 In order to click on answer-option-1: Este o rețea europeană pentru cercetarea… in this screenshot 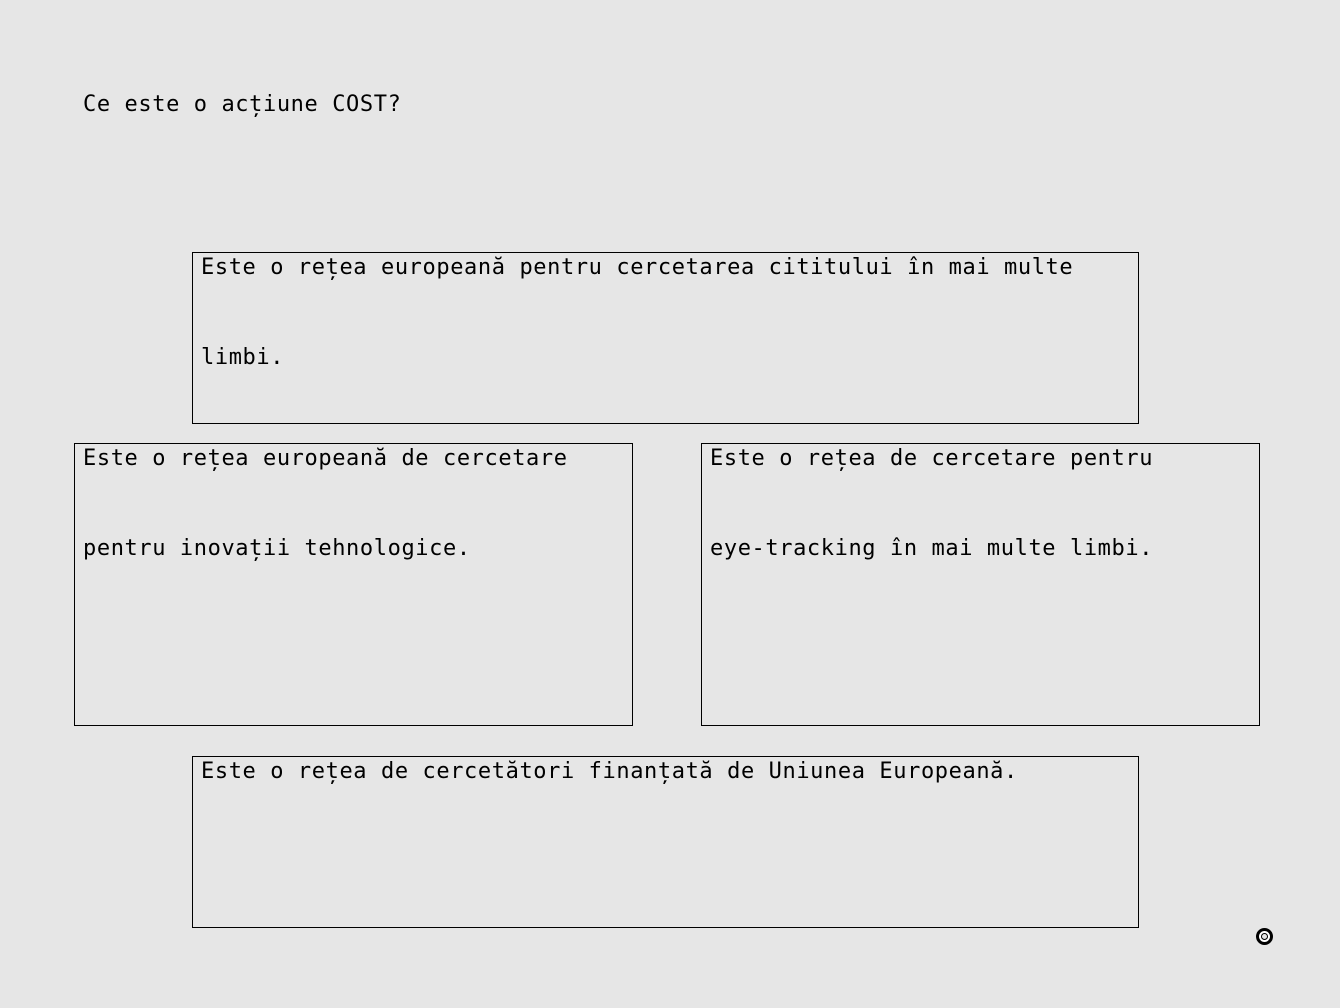, I will do `click(665, 338)`.